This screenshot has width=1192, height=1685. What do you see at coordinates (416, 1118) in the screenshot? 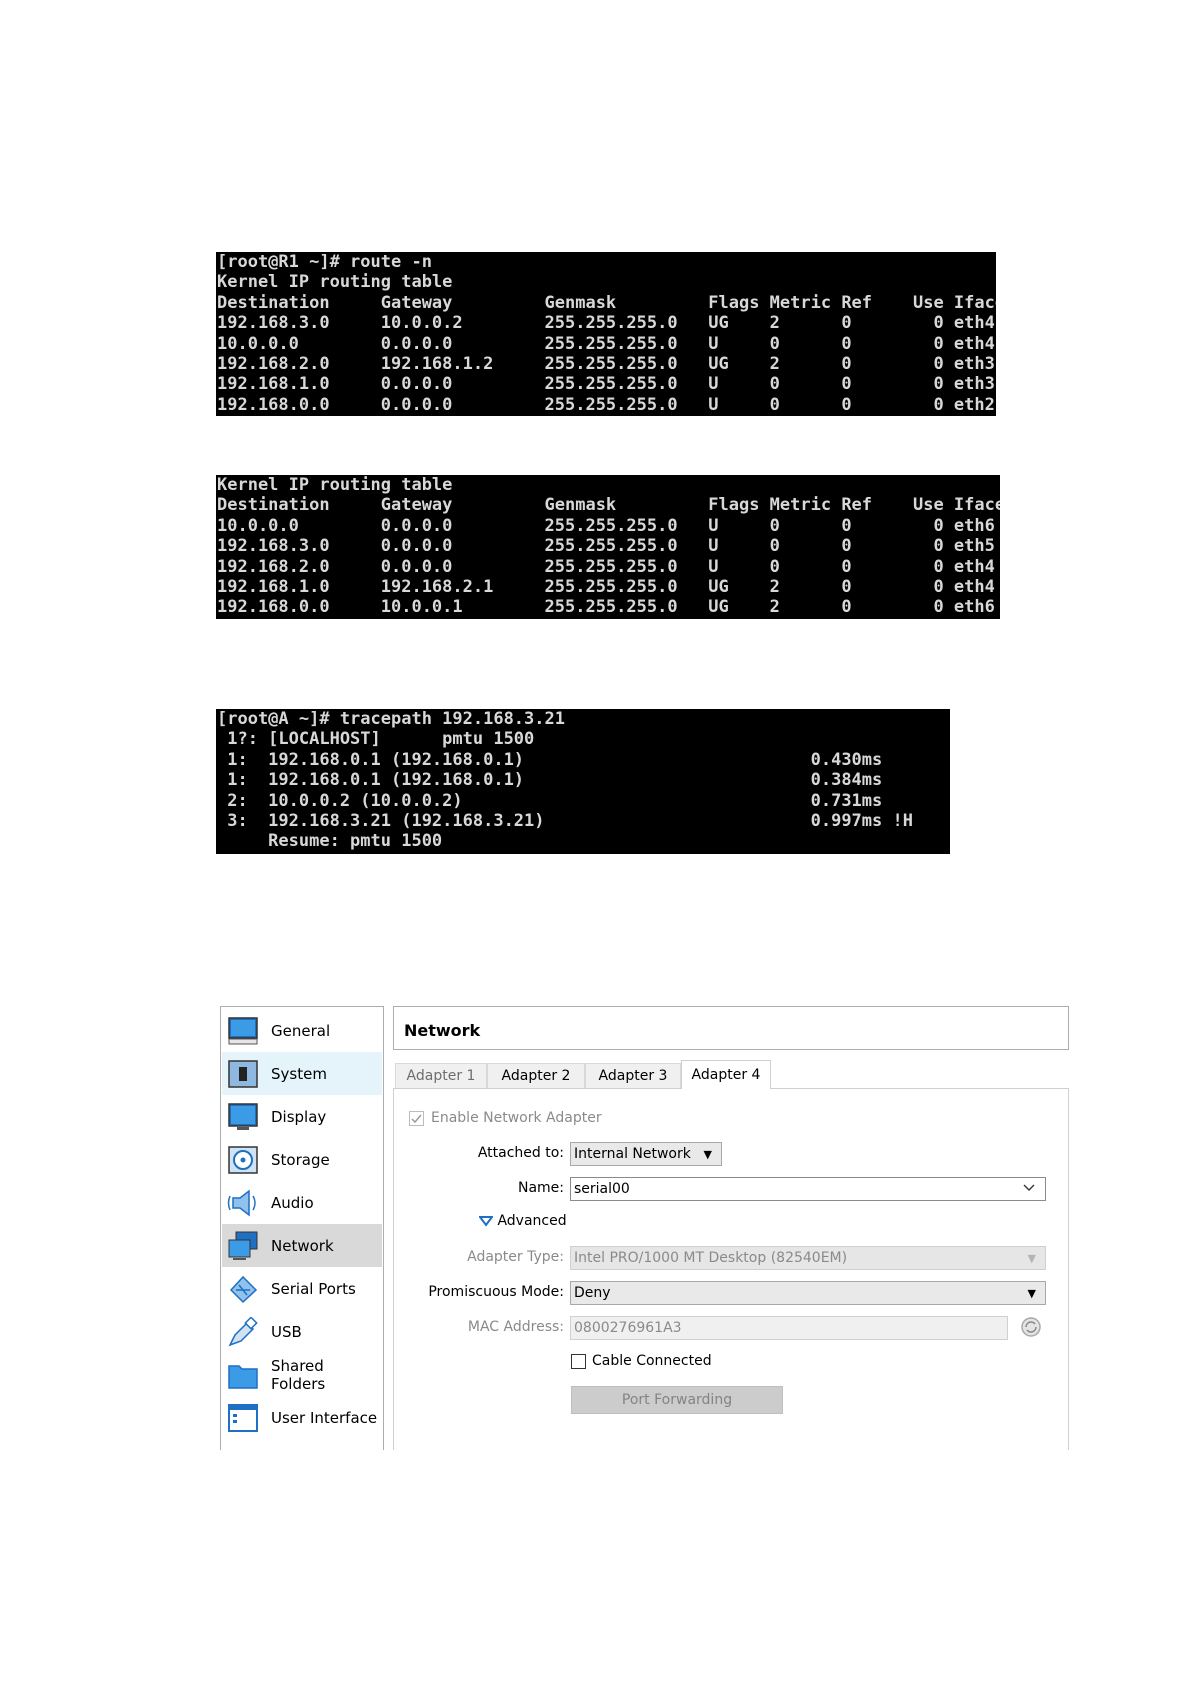
I see `enable-adapter-checkbox` at bounding box center [416, 1118].